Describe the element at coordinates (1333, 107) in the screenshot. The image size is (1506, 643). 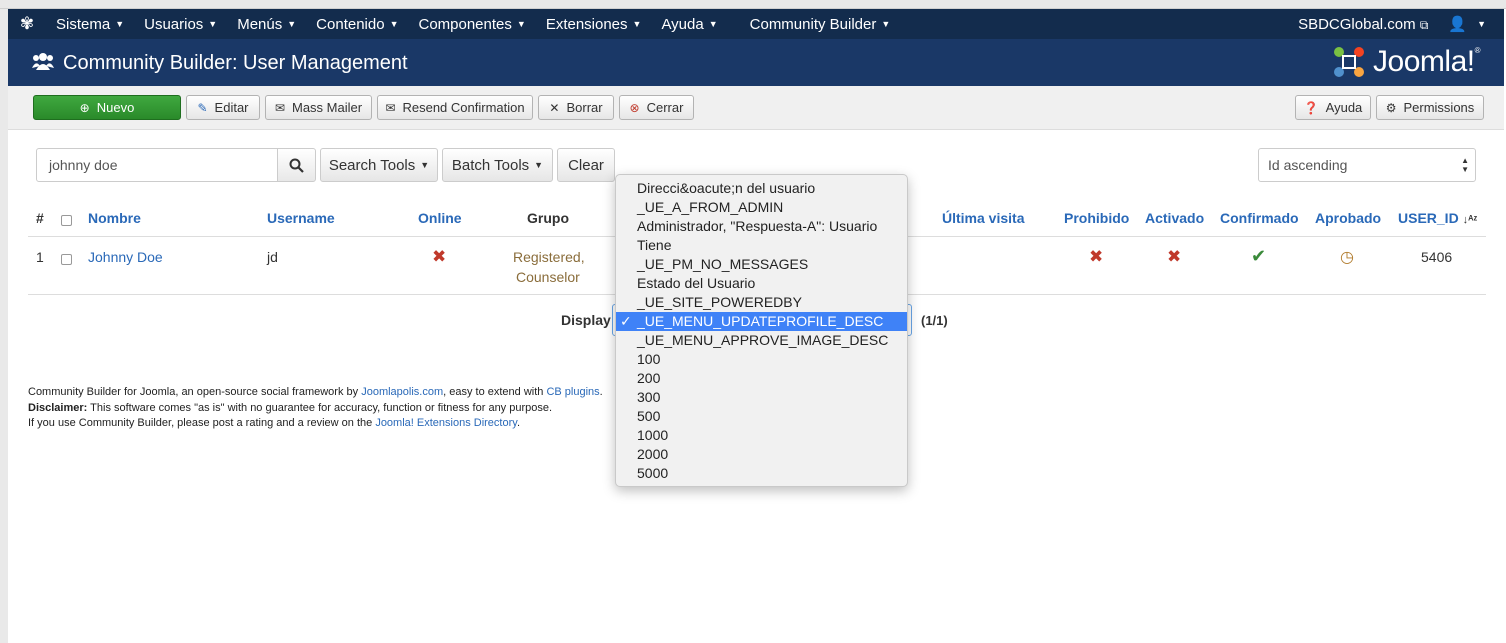
I see `help-button: ❓ Ayuda` at that location.